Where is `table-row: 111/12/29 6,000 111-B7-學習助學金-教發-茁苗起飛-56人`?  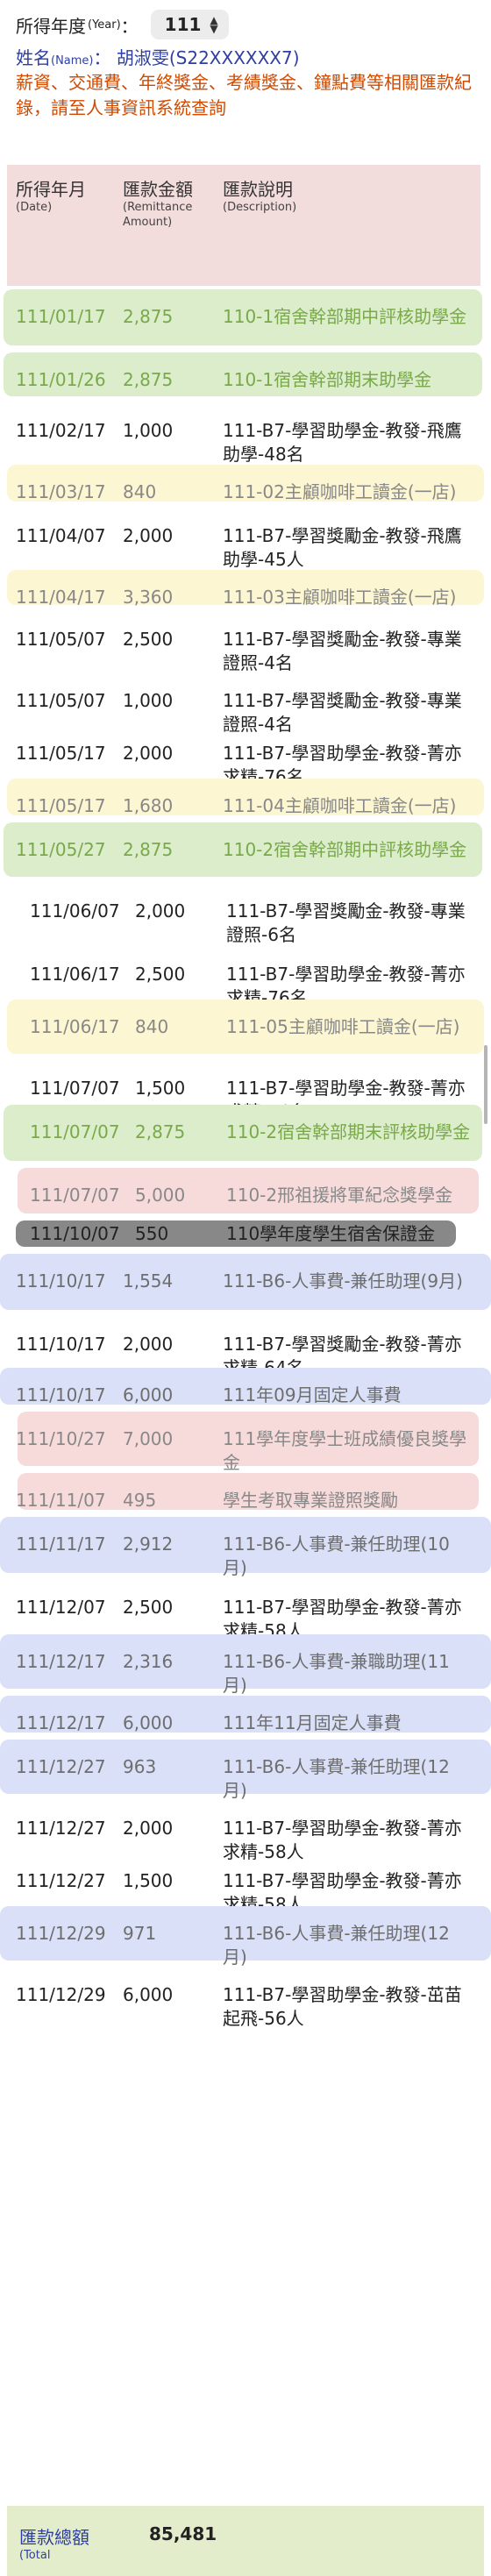
table-row: 111/12/29 6,000 111-B7-學習助學金-教發-茁苗起飛-56人 is located at coordinates (245, 2001).